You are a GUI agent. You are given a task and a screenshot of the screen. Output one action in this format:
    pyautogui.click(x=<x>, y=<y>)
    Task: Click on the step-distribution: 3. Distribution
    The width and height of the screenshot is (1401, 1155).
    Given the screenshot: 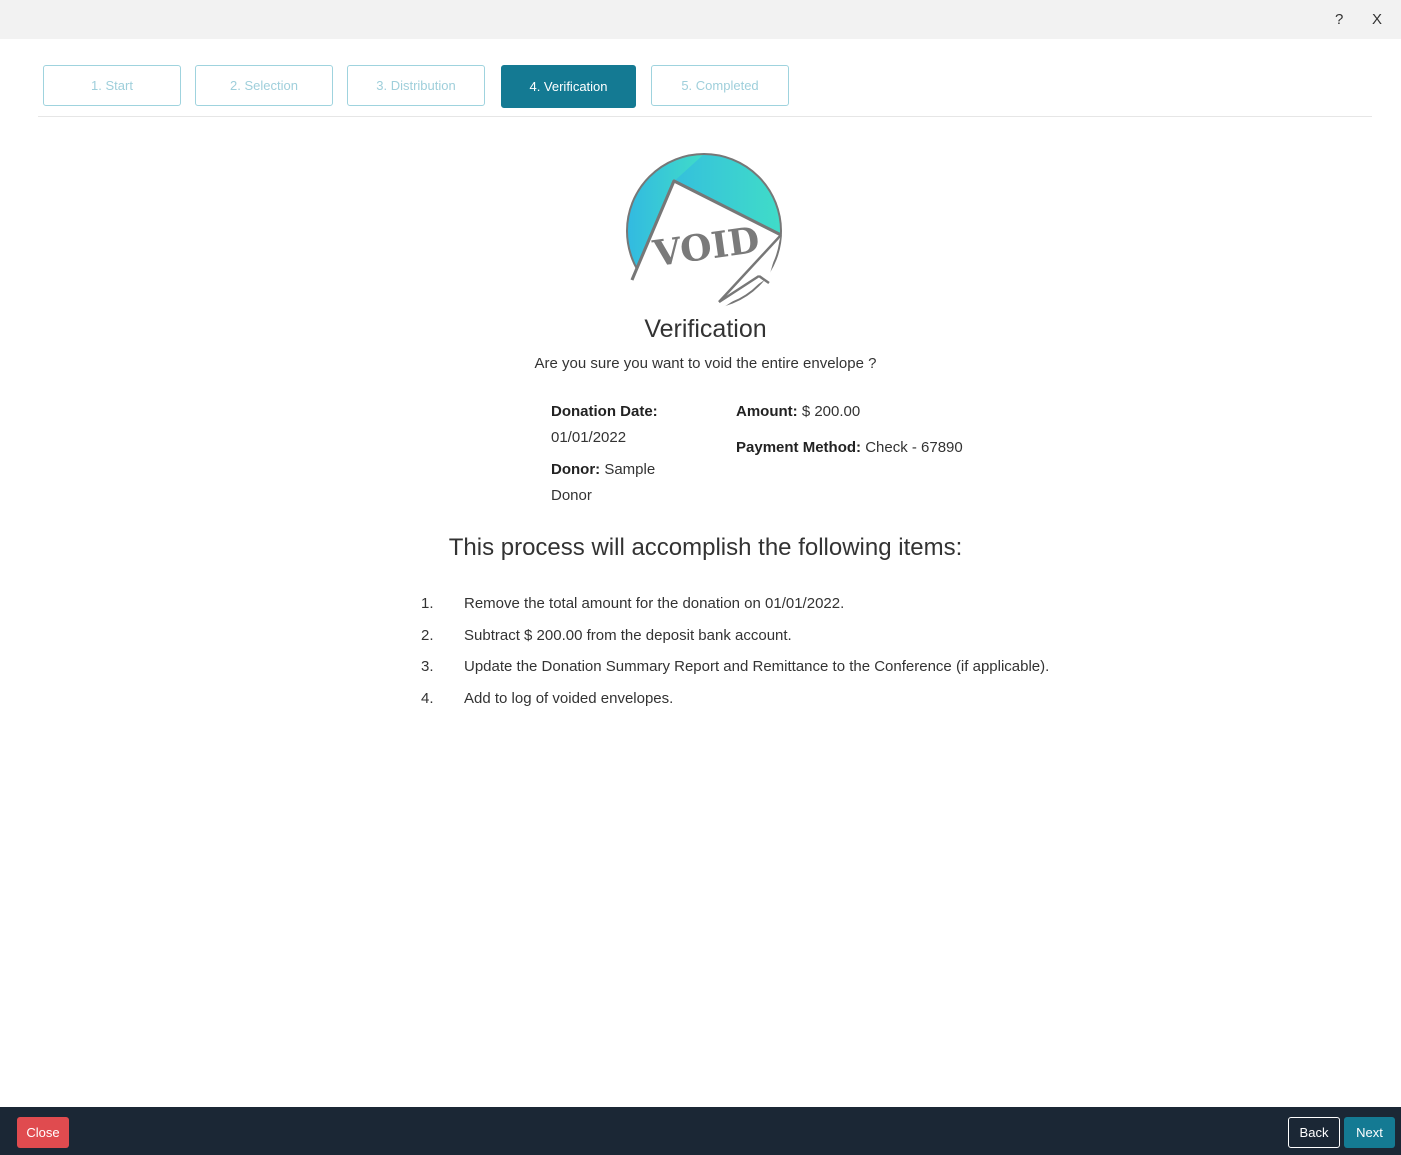 What is the action you would take?
    pyautogui.click(x=416, y=85)
    